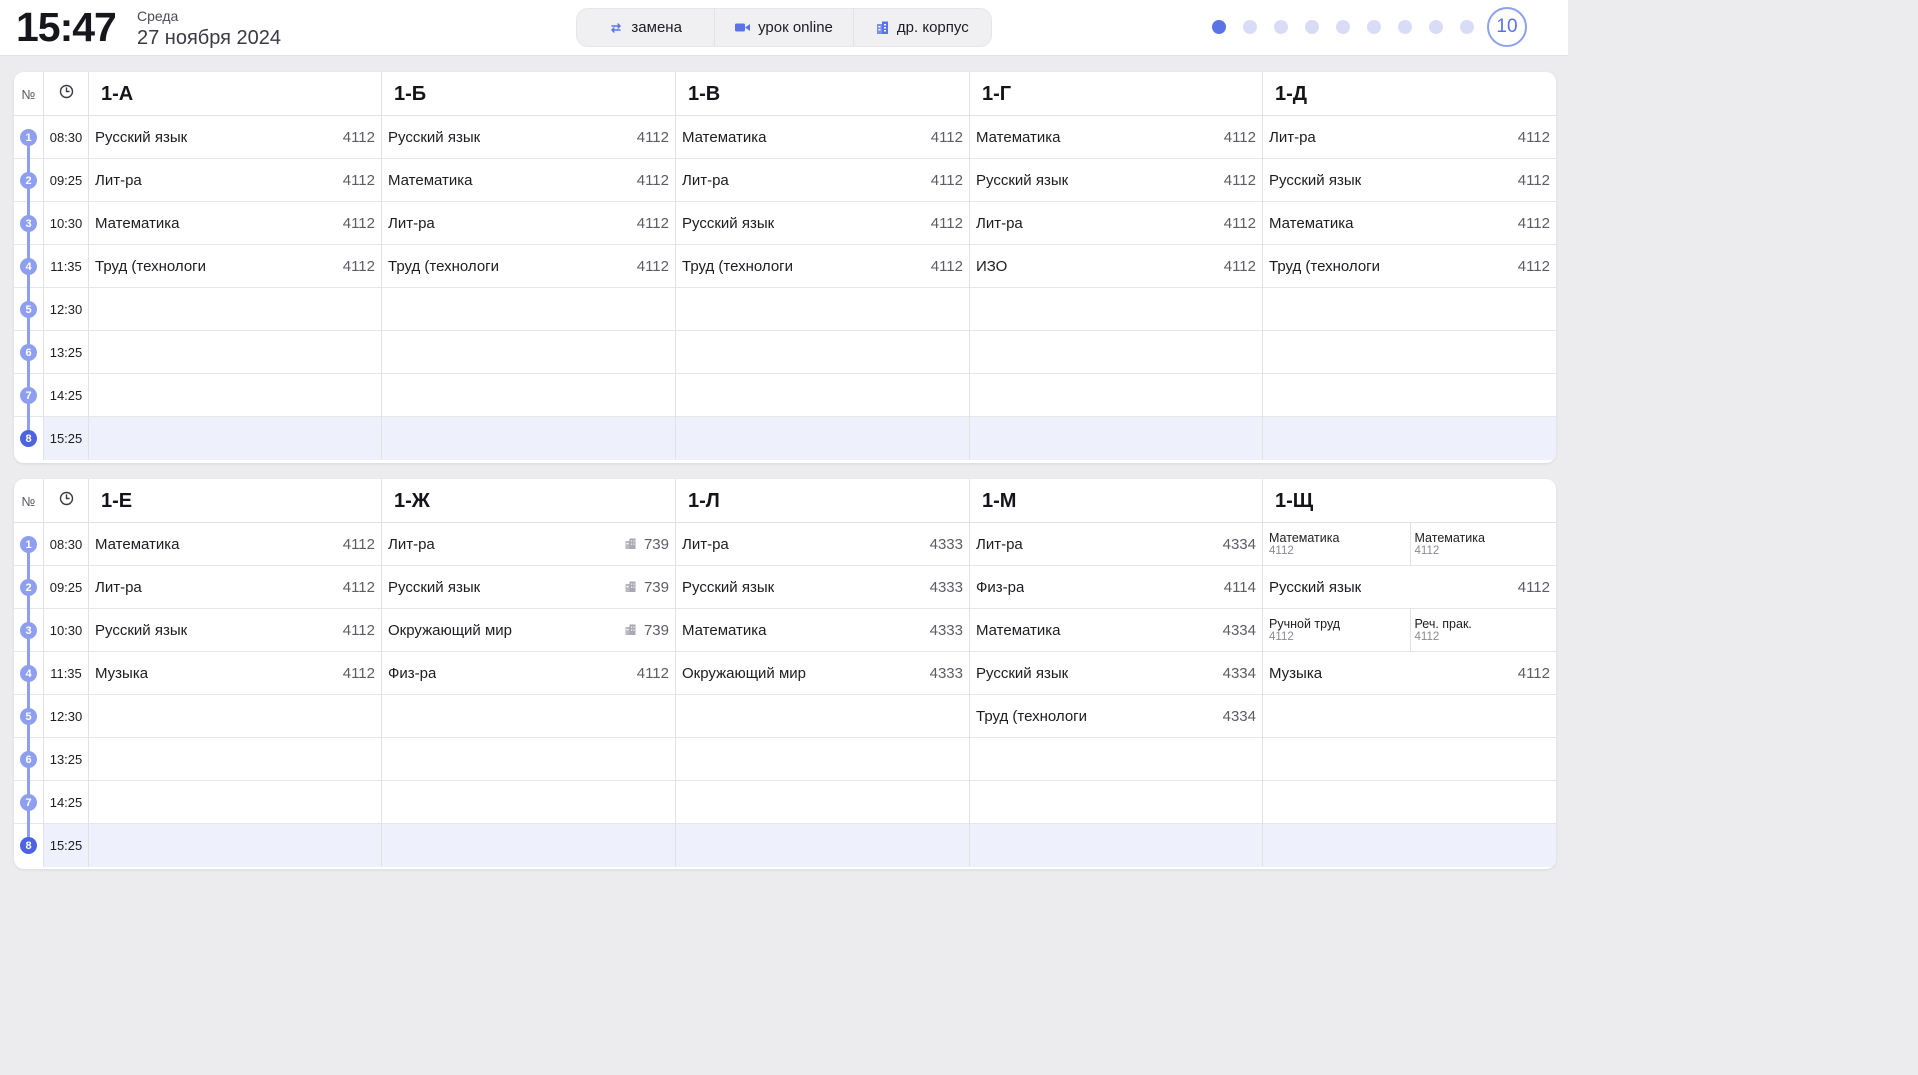 Image resolution: width=1918 pixels, height=1075 pixels. What do you see at coordinates (1115, 716) in the screenshot?
I see `lesson-cell: Труд (технологи 4334` at bounding box center [1115, 716].